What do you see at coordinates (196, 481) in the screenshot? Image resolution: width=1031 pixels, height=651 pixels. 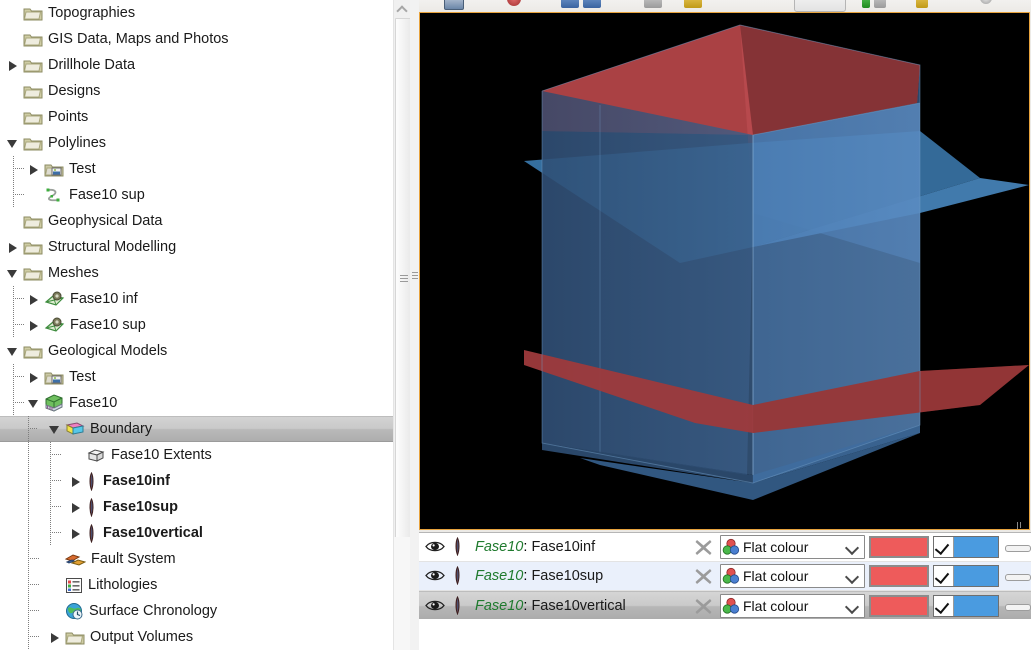 I see `tree-item-fase10inf: Fase10inf` at bounding box center [196, 481].